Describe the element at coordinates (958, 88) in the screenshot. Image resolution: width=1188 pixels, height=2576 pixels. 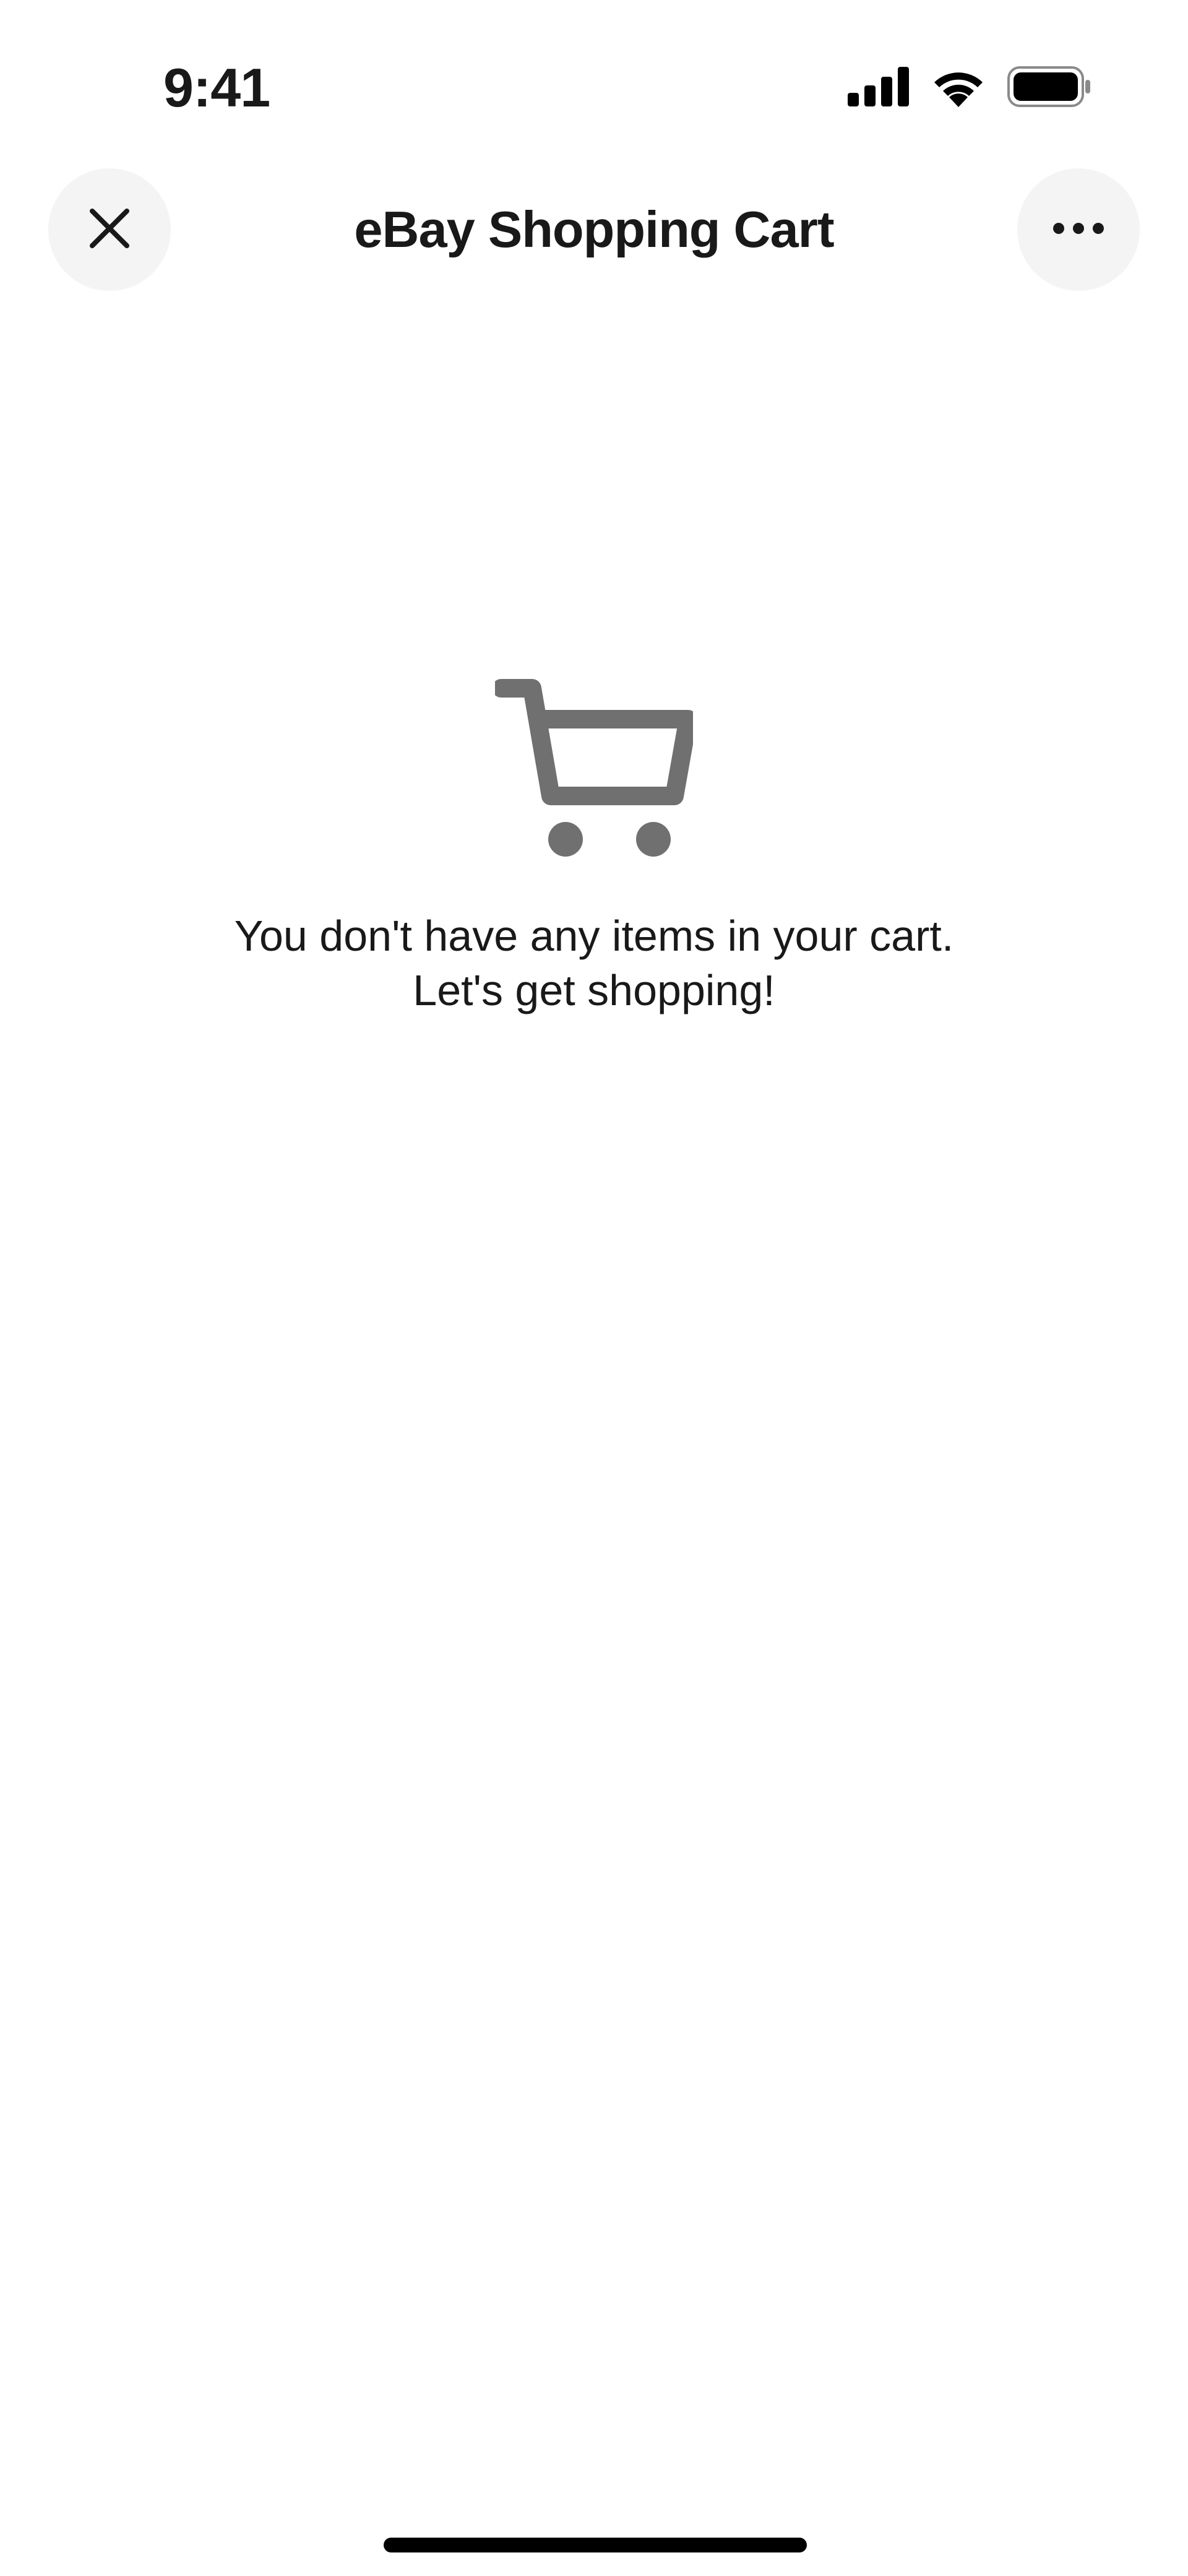
I see `wifi-icon` at that location.